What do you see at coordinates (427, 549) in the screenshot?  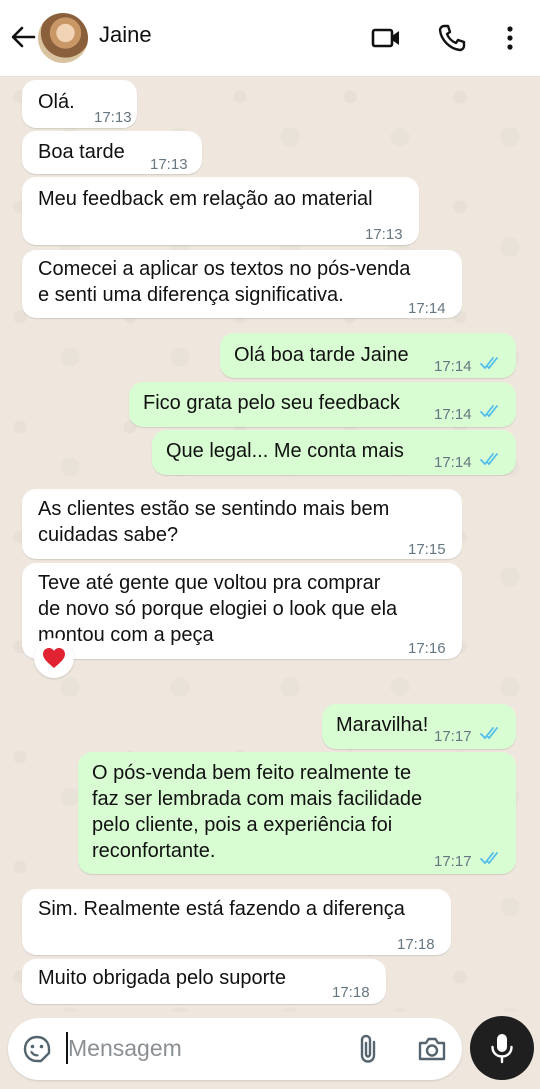 I see `message-time: 17:15` at bounding box center [427, 549].